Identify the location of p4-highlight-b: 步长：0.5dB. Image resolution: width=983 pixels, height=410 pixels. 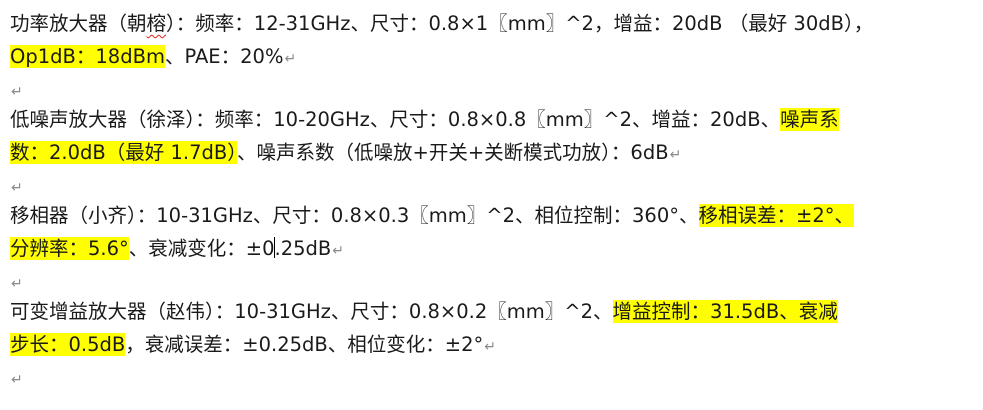
(68, 344).